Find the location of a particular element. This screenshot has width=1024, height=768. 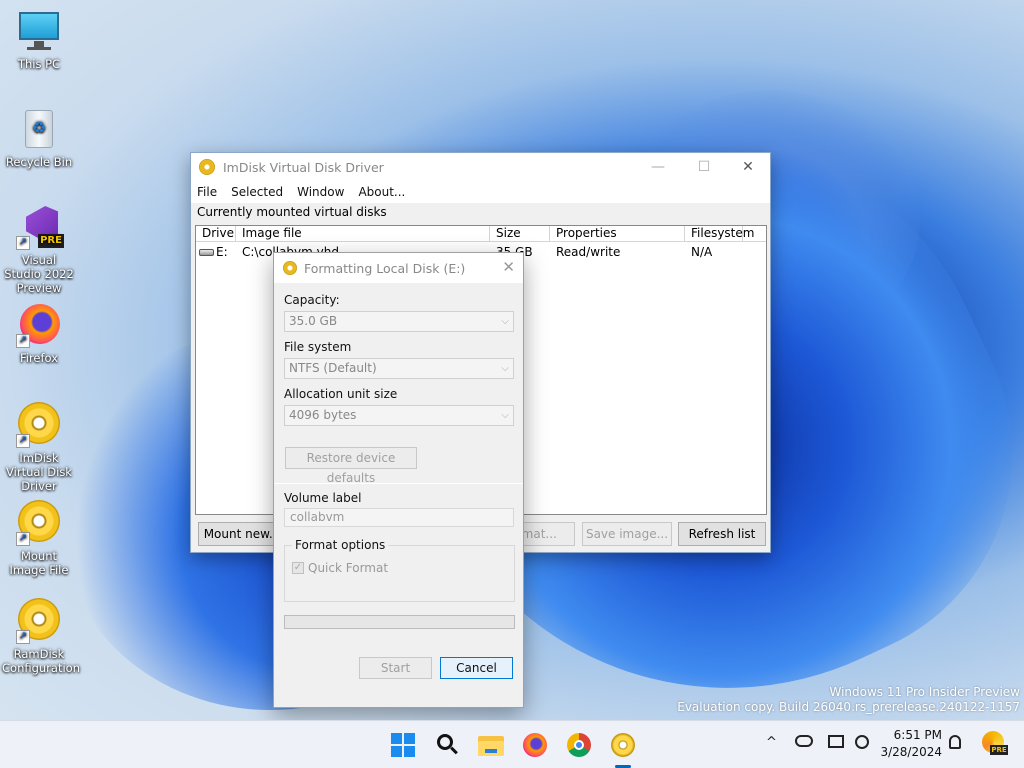

onedrive-offline-icon is located at coordinates (804, 741).